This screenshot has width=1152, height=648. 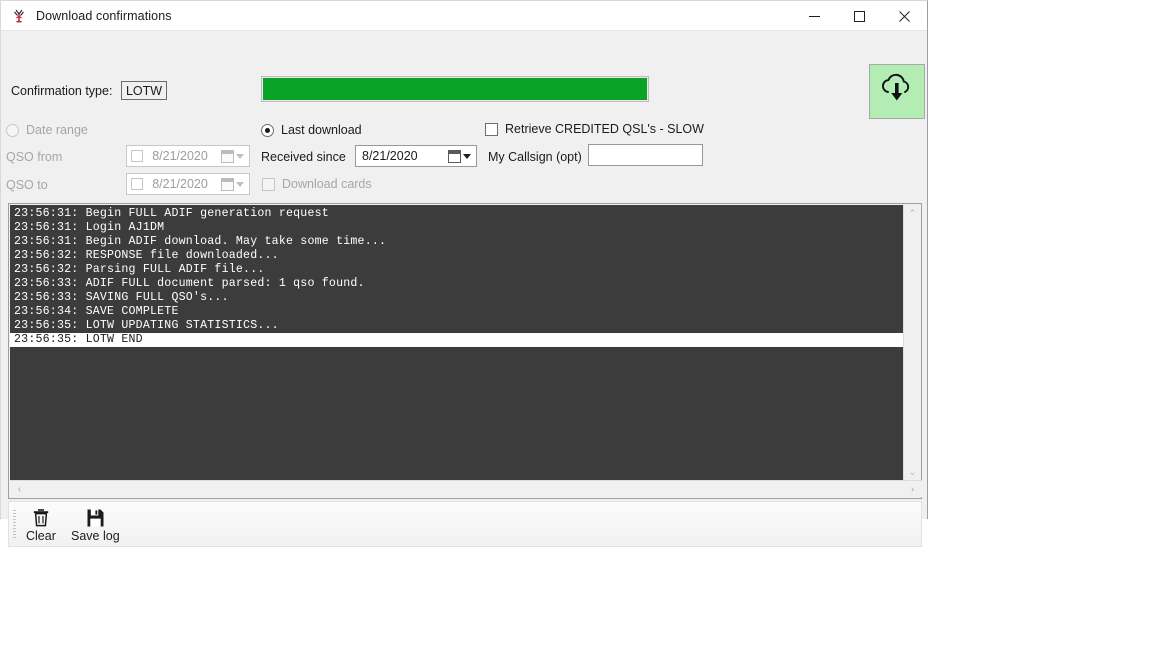 What do you see at coordinates (457, 228) in the screenshot?
I see `log-line: 23:56:31: Login AJ1DM` at bounding box center [457, 228].